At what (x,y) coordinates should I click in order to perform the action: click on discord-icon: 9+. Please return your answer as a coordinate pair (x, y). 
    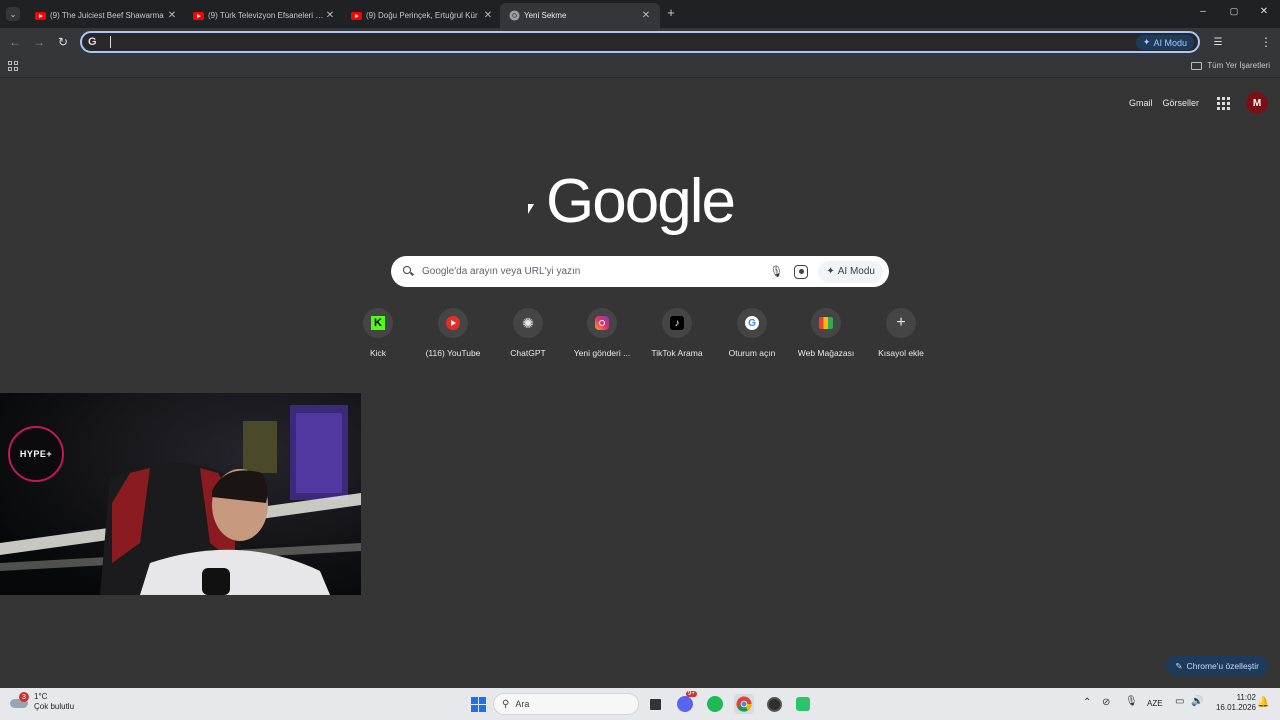
    Looking at the image, I should click on (687, 701).